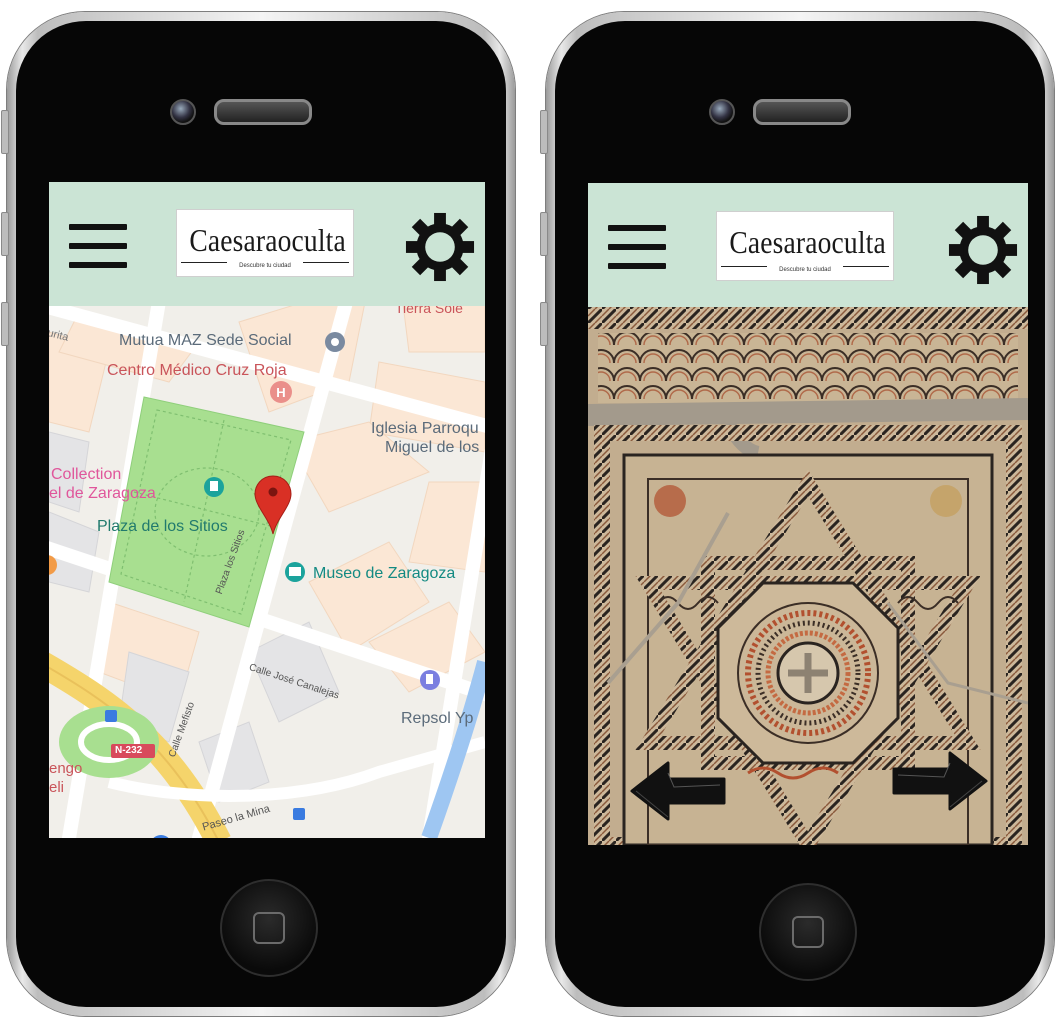  I want to click on gear-icon, so click(440, 247).